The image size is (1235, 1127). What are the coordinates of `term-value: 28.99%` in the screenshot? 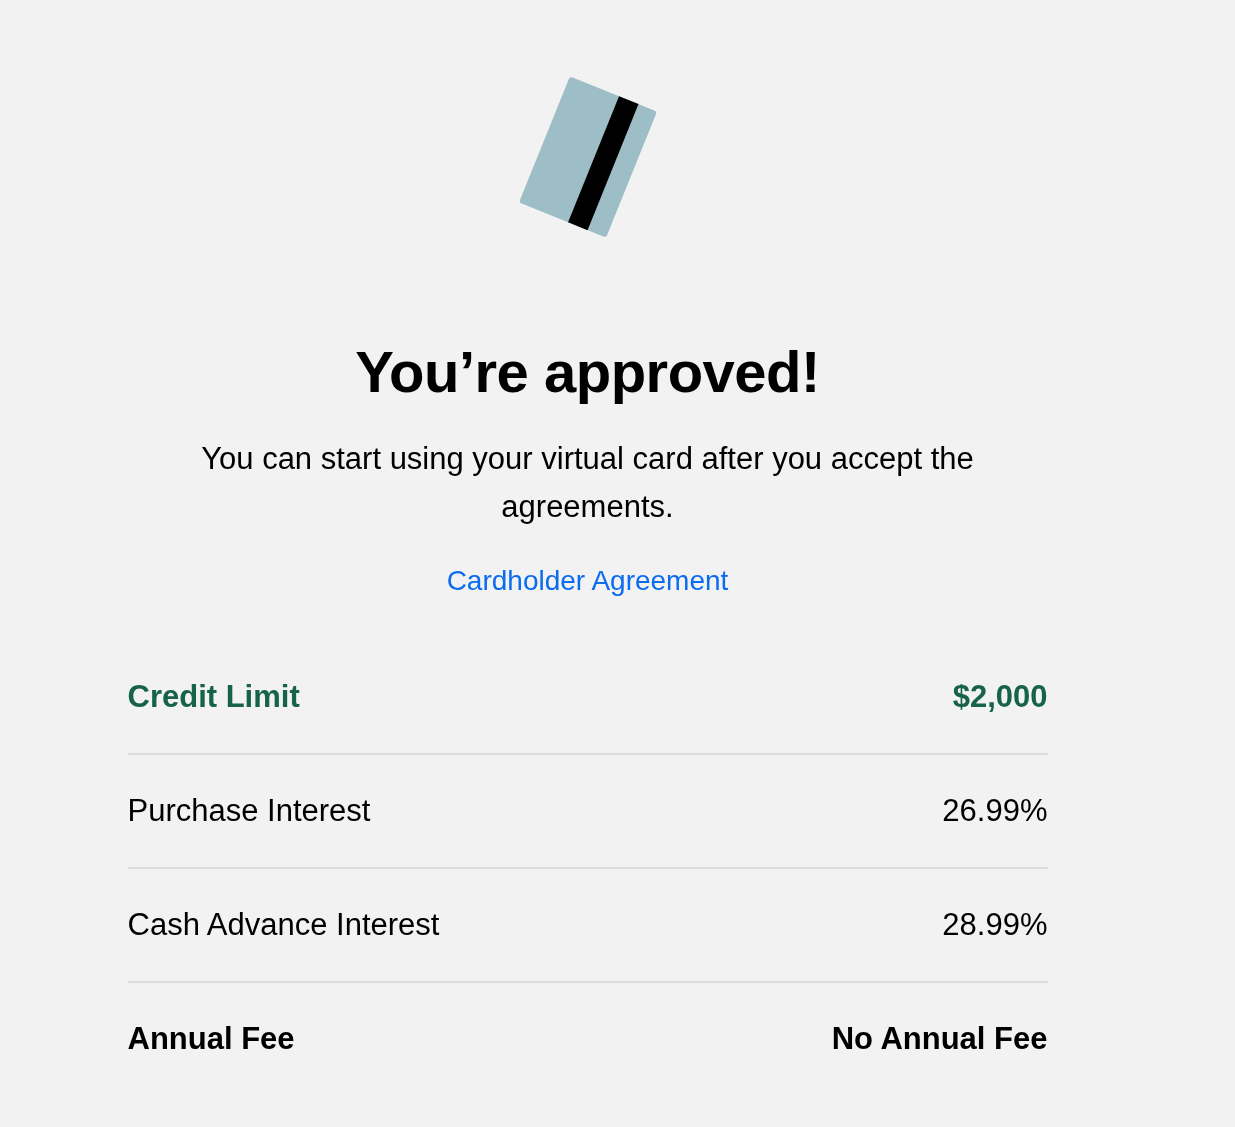 It's located at (995, 925).